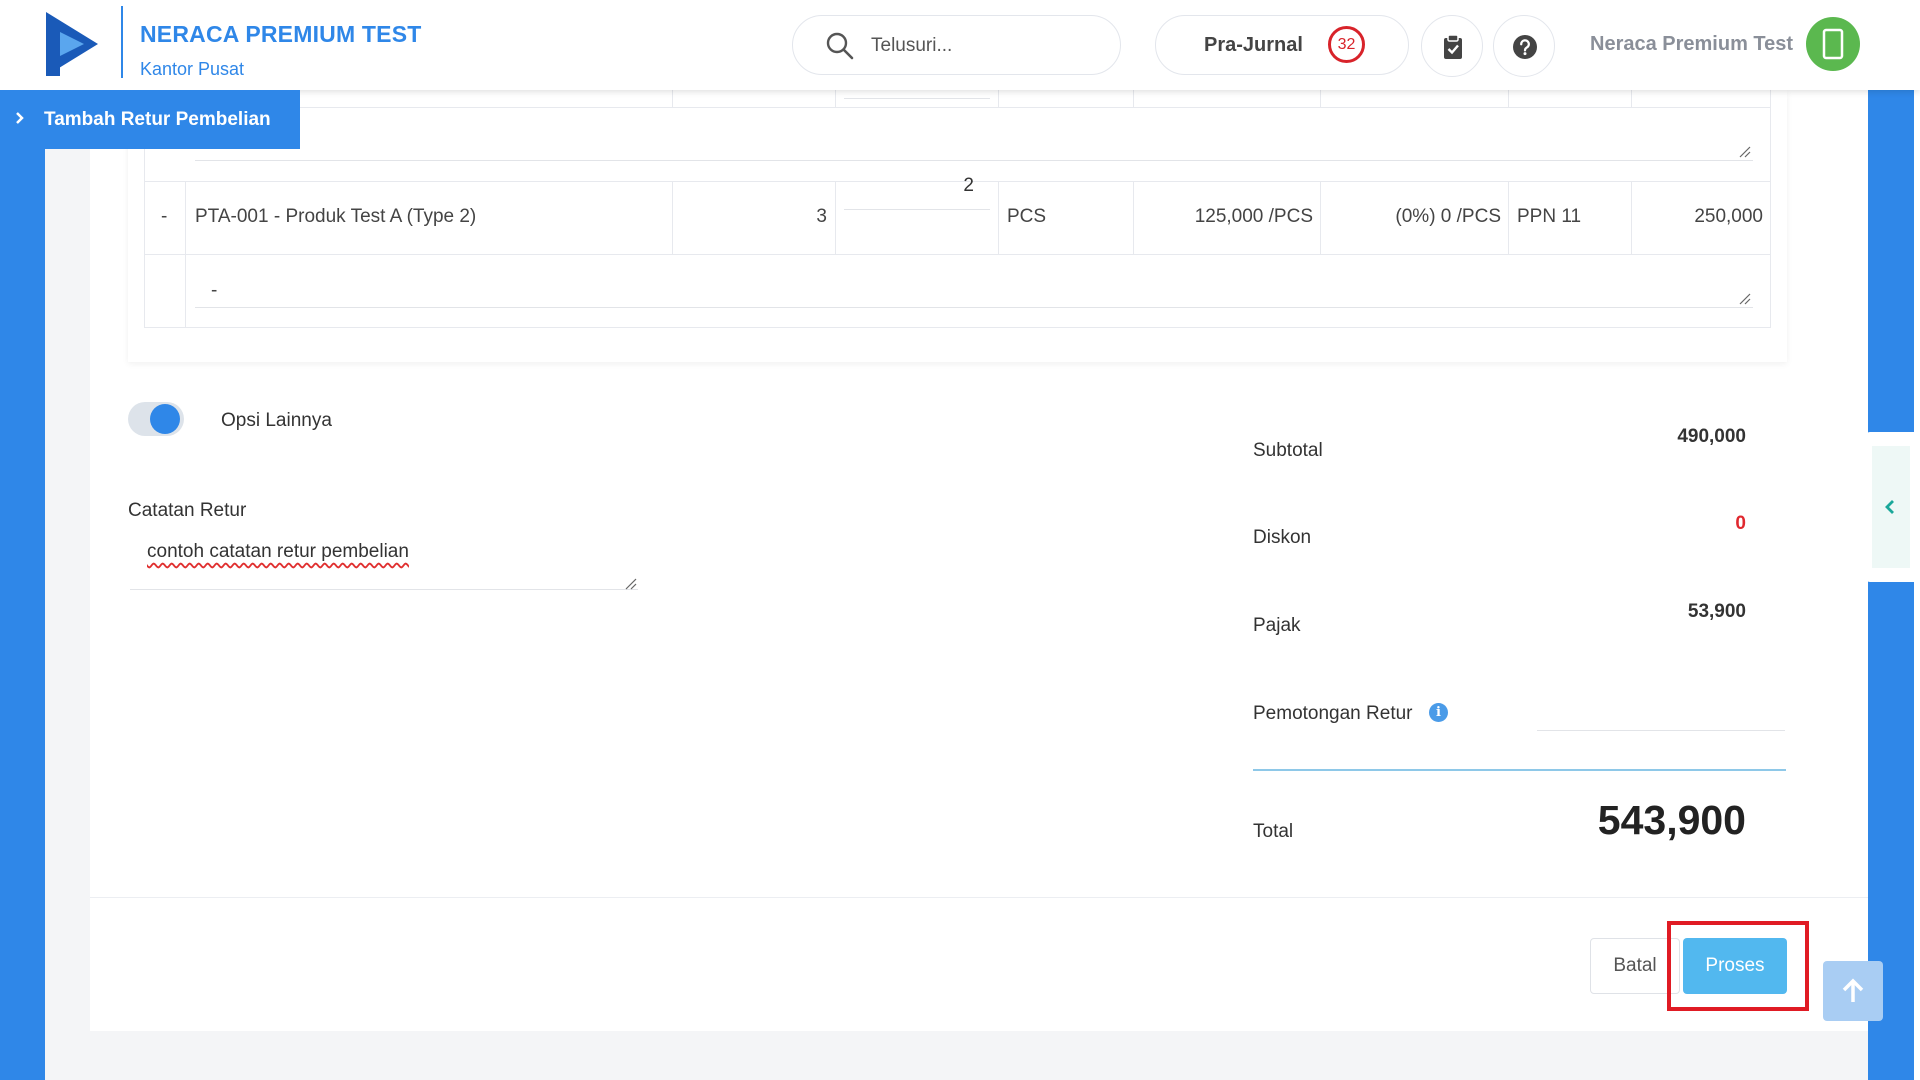  I want to click on item-discount: (0%) 0 /PCS, so click(1448, 216).